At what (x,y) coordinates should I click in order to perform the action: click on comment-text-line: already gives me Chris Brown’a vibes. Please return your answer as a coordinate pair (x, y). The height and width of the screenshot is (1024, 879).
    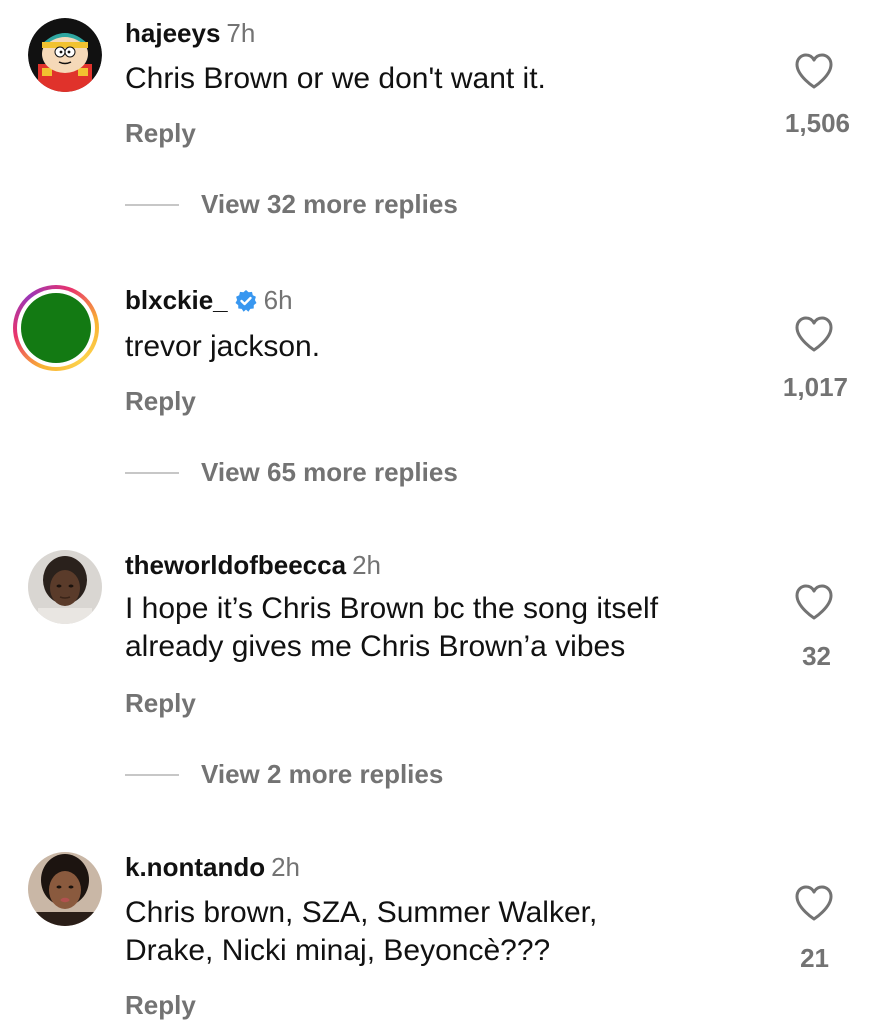
    Looking at the image, I should click on (375, 646).